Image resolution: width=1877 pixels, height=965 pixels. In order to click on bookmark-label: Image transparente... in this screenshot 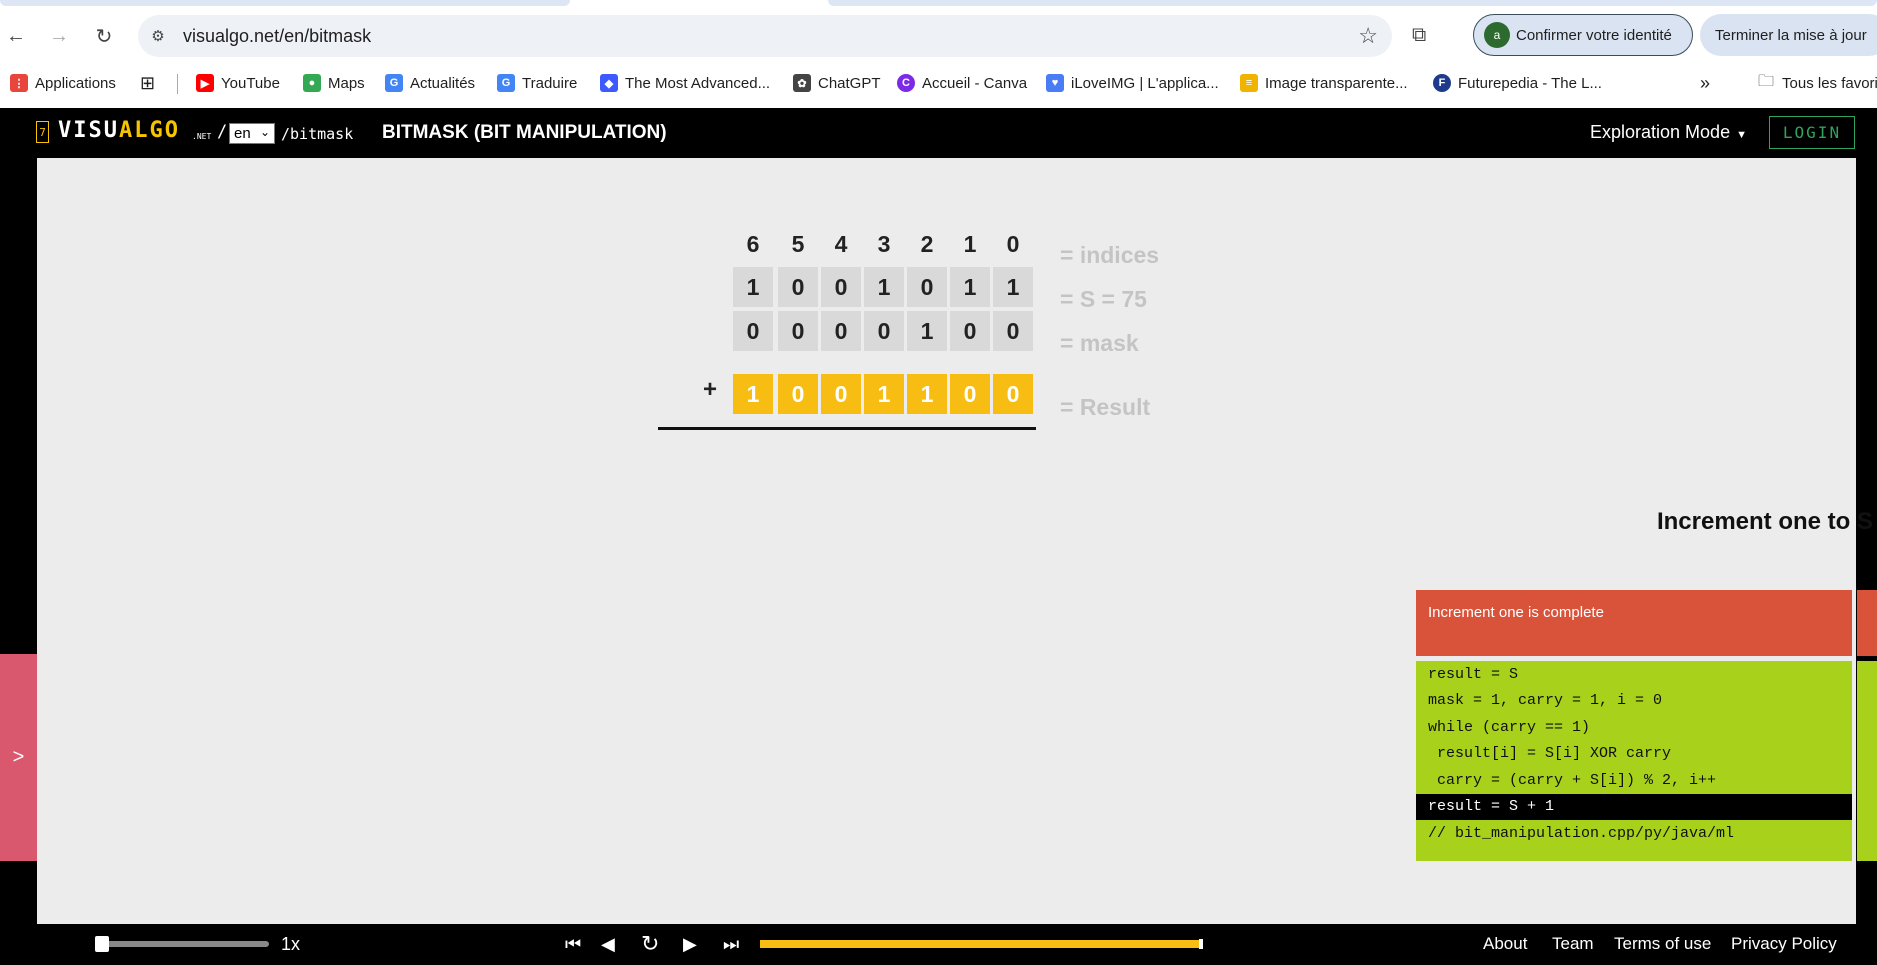, I will do `click(1336, 83)`.